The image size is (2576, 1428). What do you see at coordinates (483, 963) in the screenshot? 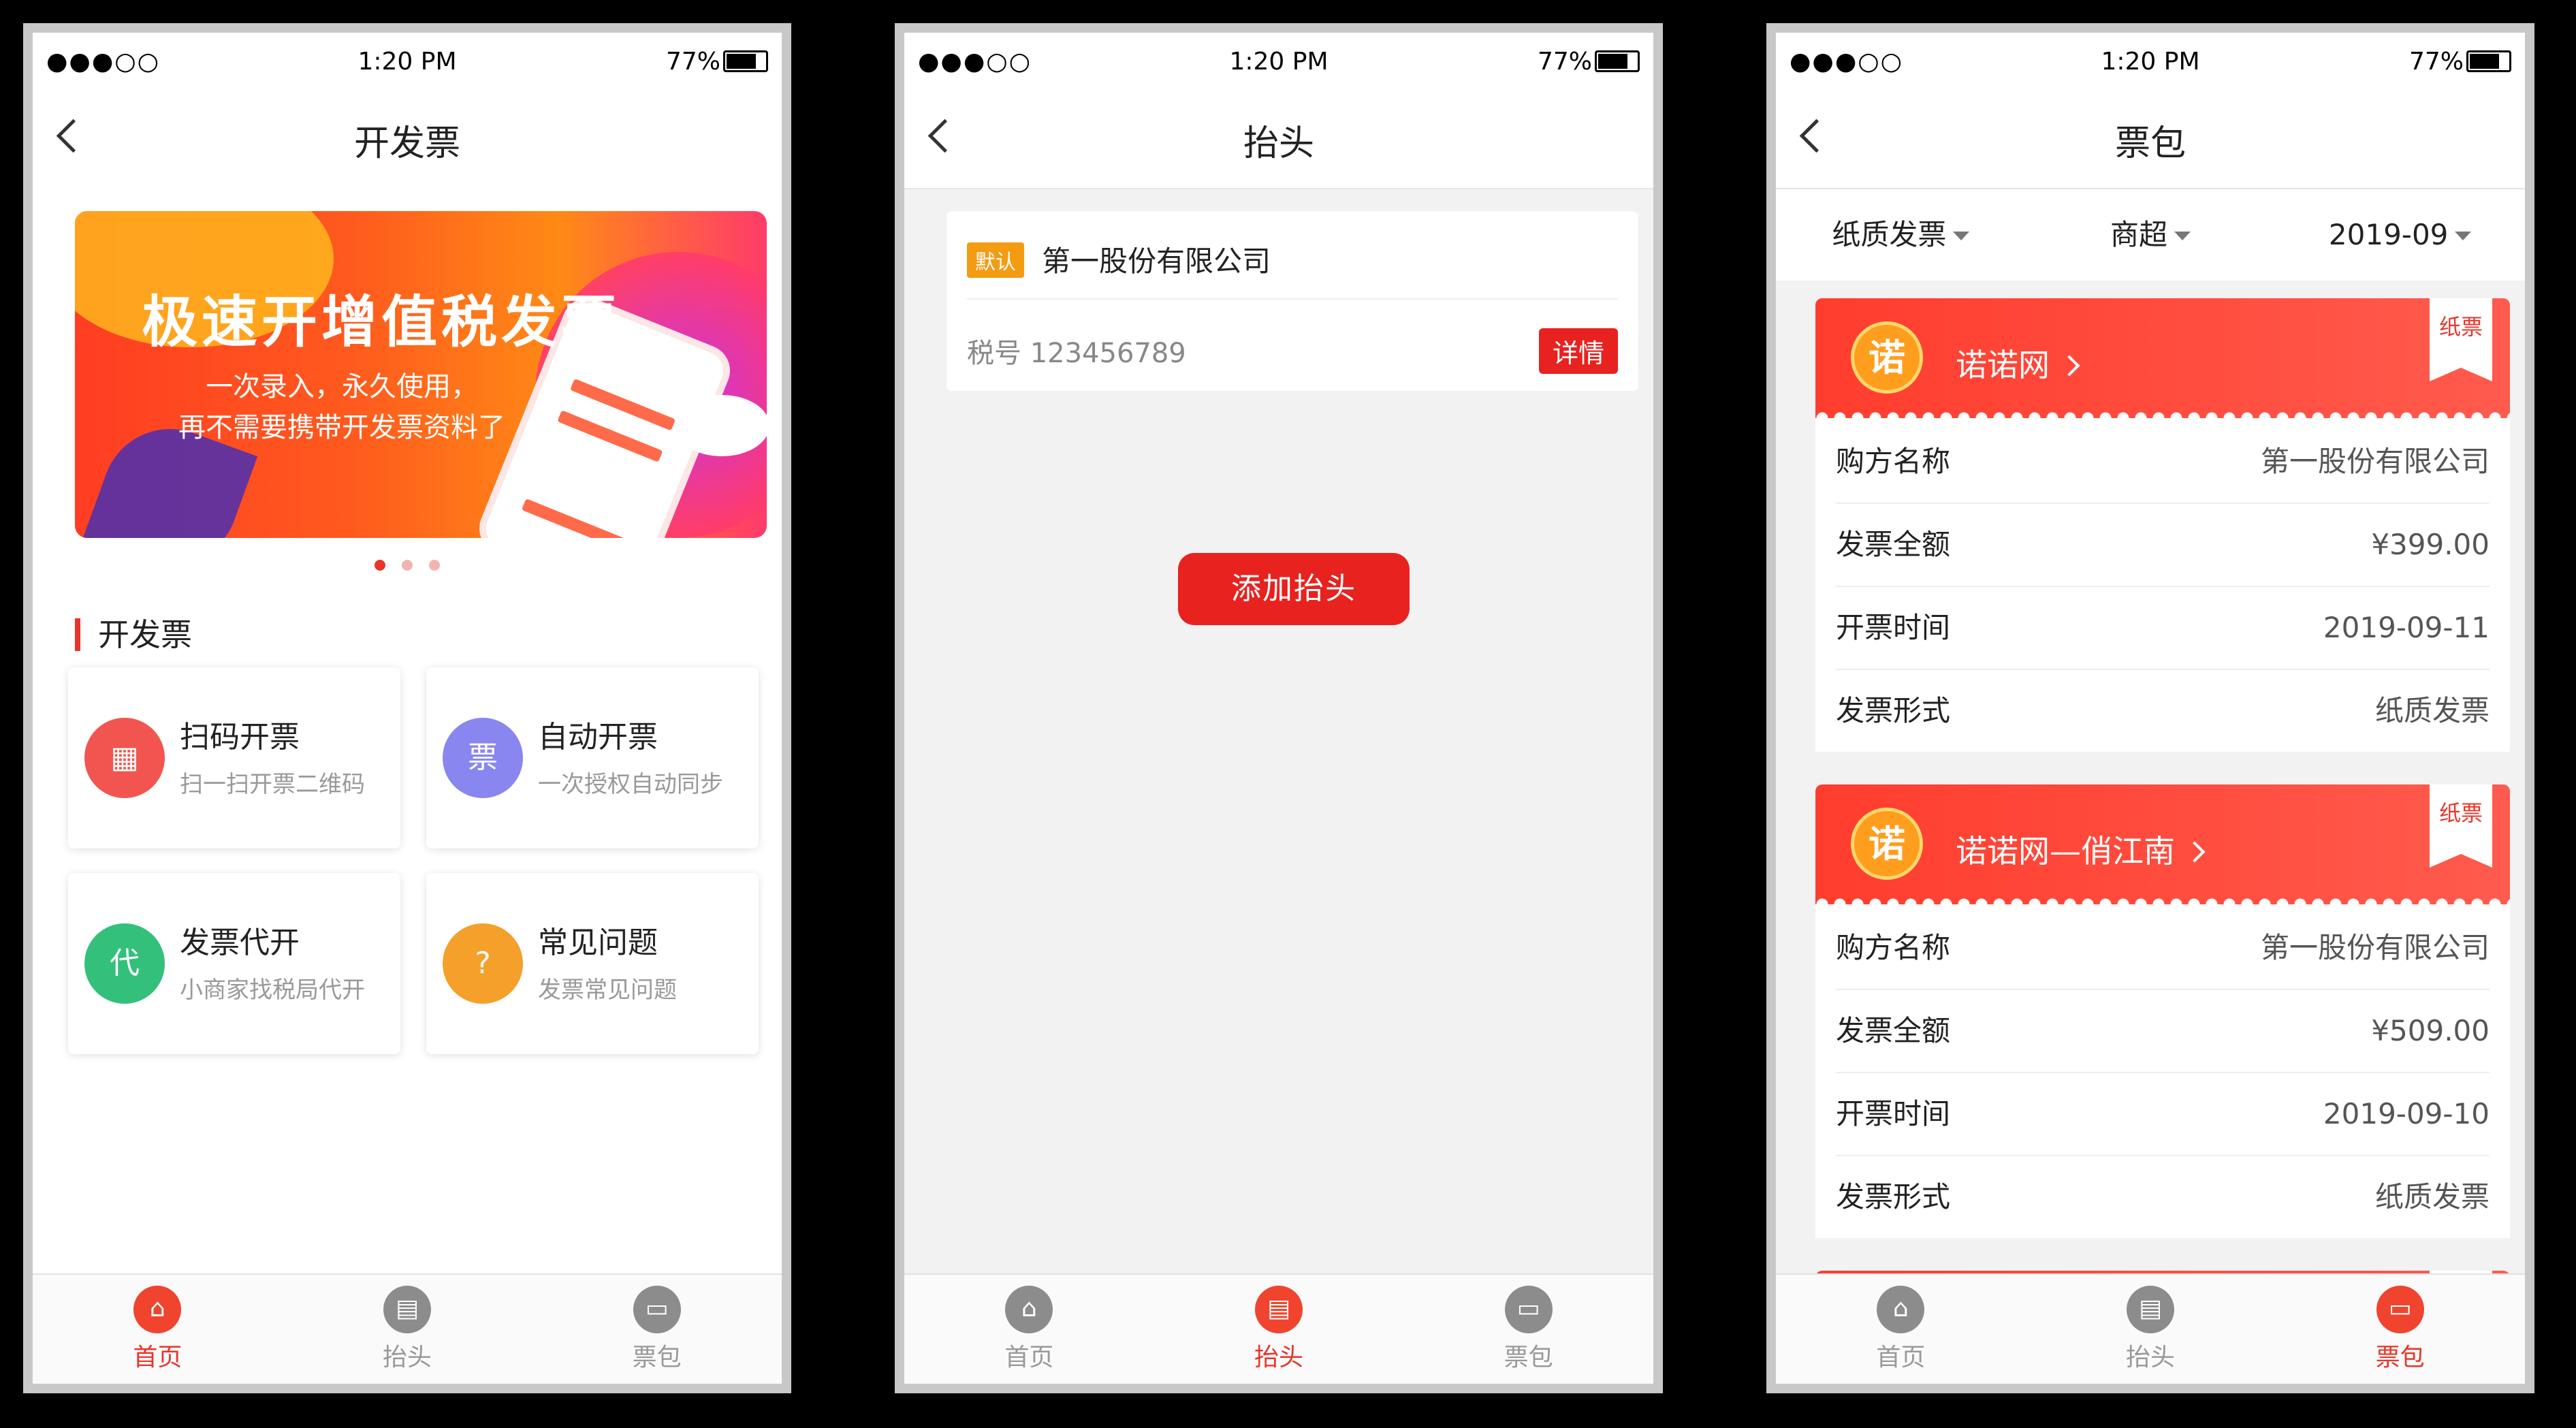
I see `question-icon: ?` at bounding box center [483, 963].